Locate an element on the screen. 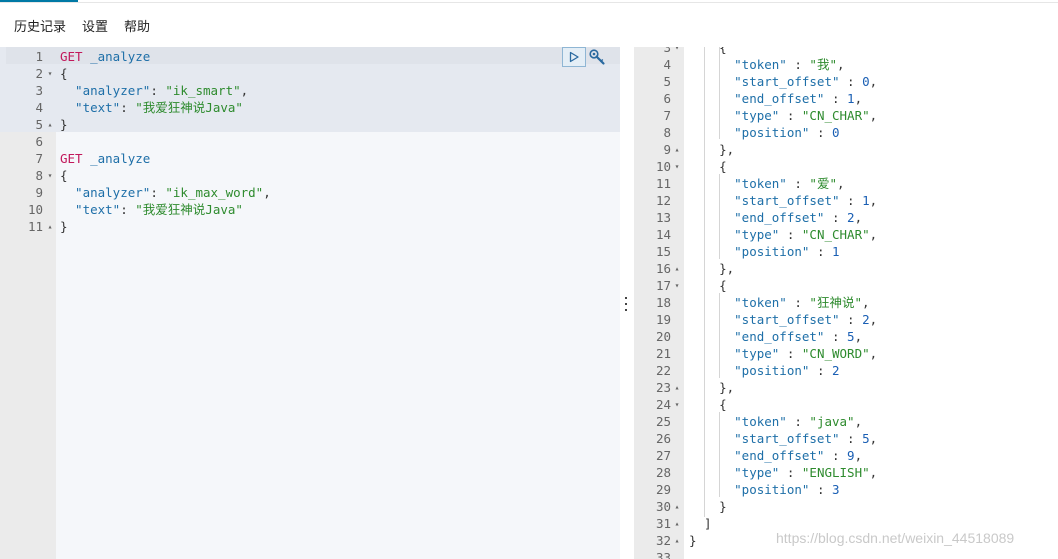  request-line: 8 ▾ { is located at coordinates (310, 175).